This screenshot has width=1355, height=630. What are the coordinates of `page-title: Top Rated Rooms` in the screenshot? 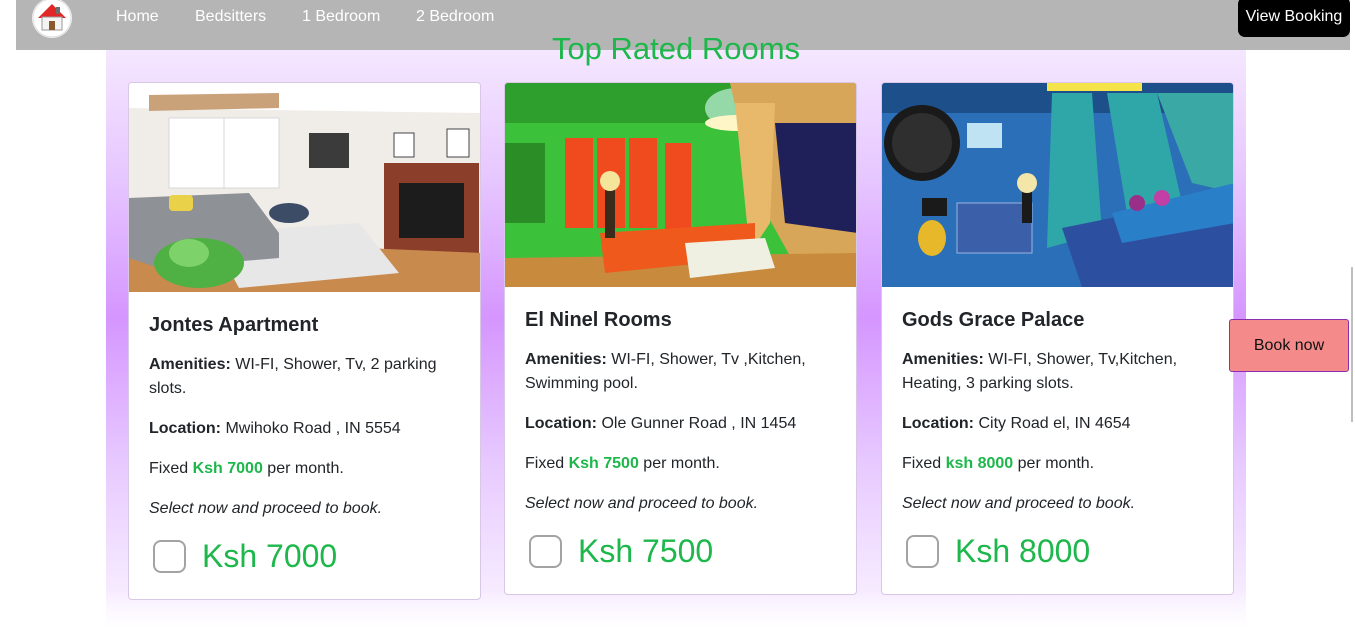 It's located at (676, 48).